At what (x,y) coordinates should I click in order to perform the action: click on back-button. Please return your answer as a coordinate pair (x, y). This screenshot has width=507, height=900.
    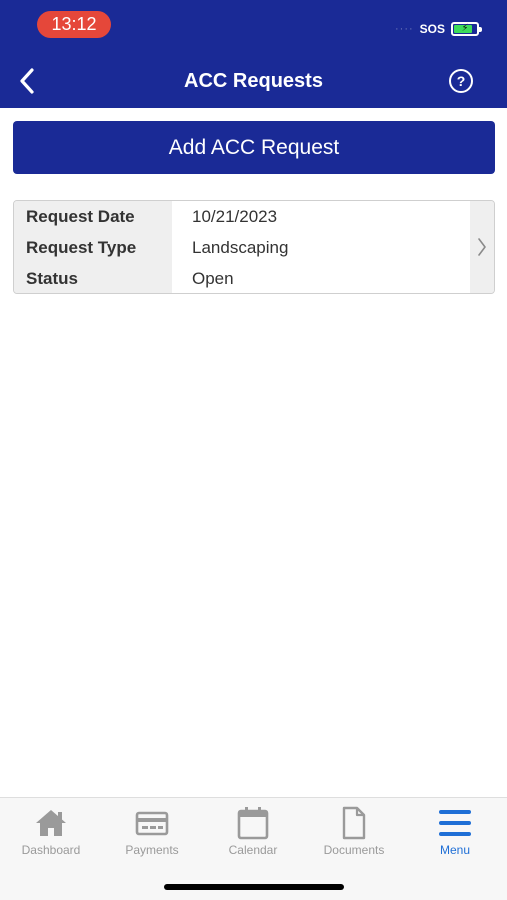
    Looking at the image, I should click on (27, 81).